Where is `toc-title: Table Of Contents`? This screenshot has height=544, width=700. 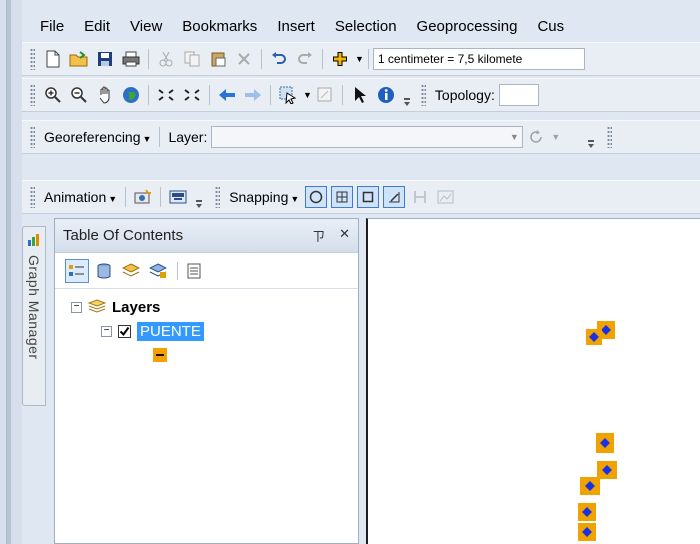
toc-title: Table Of Contents is located at coordinates (123, 235).